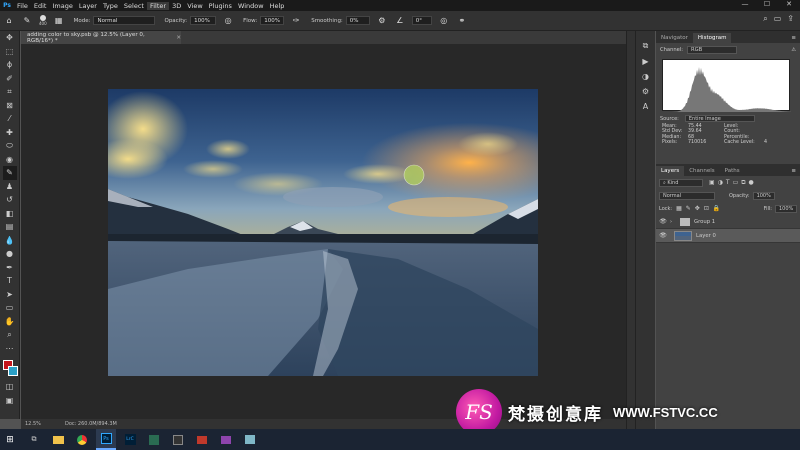 Image resolution: width=800 pixels, height=450 pixels. I want to click on fill-field: 100%, so click(786, 208).